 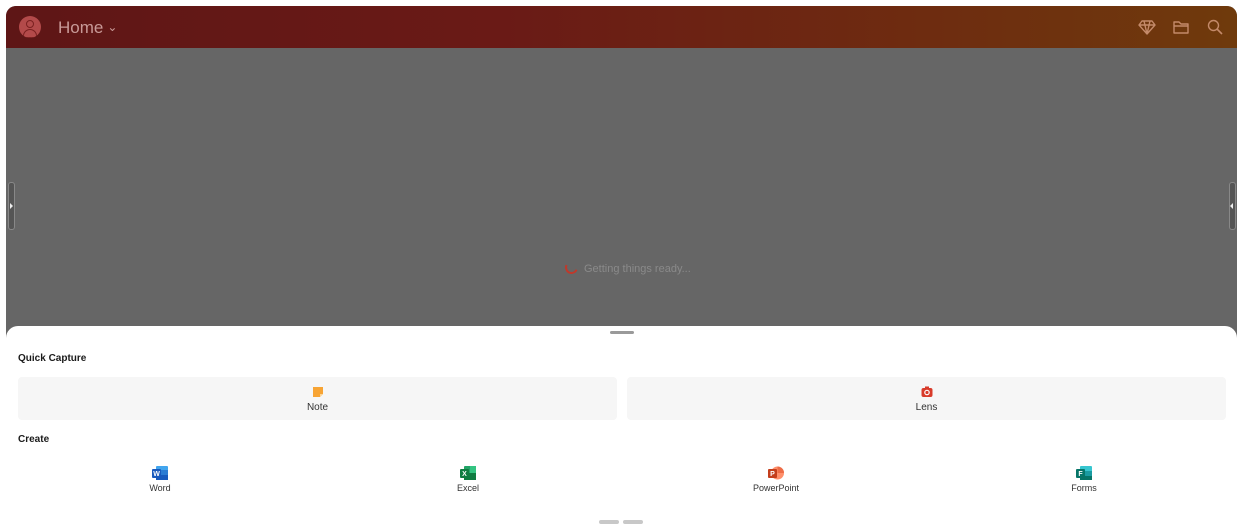 What do you see at coordinates (622, 332) in the screenshot?
I see `sheet-drag-handle` at bounding box center [622, 332].